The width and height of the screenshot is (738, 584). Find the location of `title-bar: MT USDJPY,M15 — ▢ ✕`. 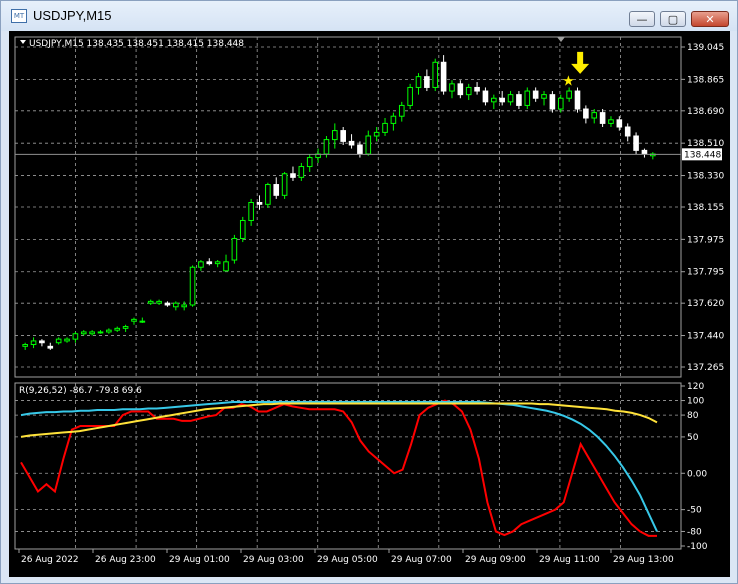

title-bar: MT USDJPY,M15 — ▢ ✕ is located at coordinates (369, 16).